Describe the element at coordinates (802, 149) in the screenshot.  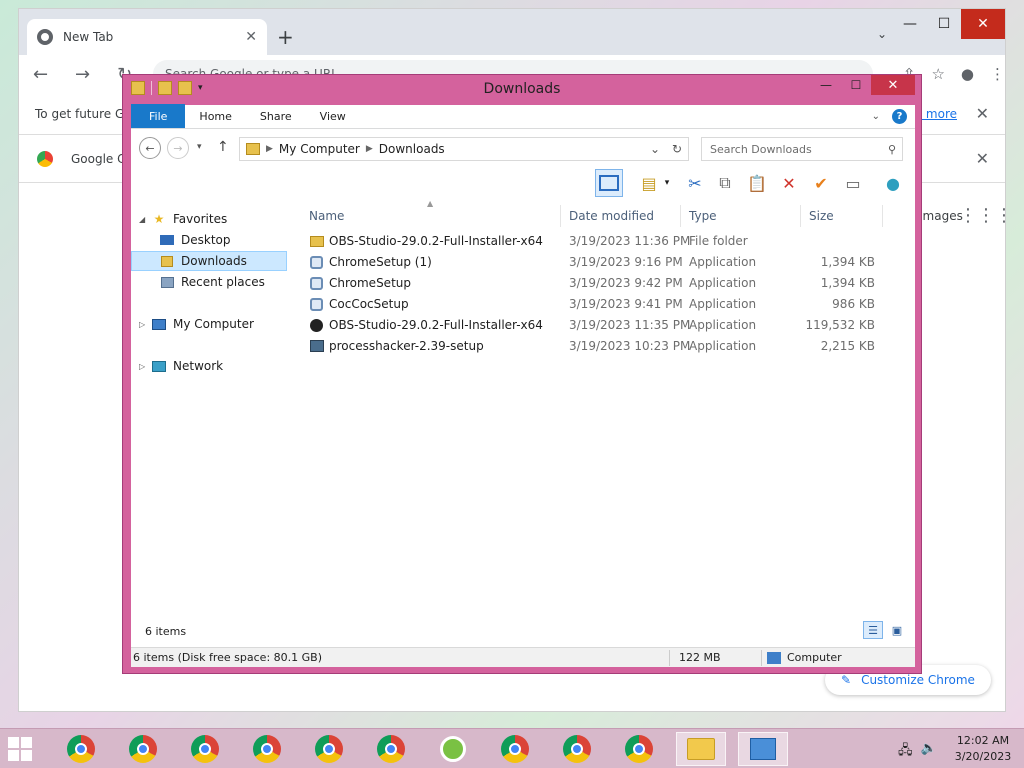
I see `search-box: Search Downloads ⚲` at that location.